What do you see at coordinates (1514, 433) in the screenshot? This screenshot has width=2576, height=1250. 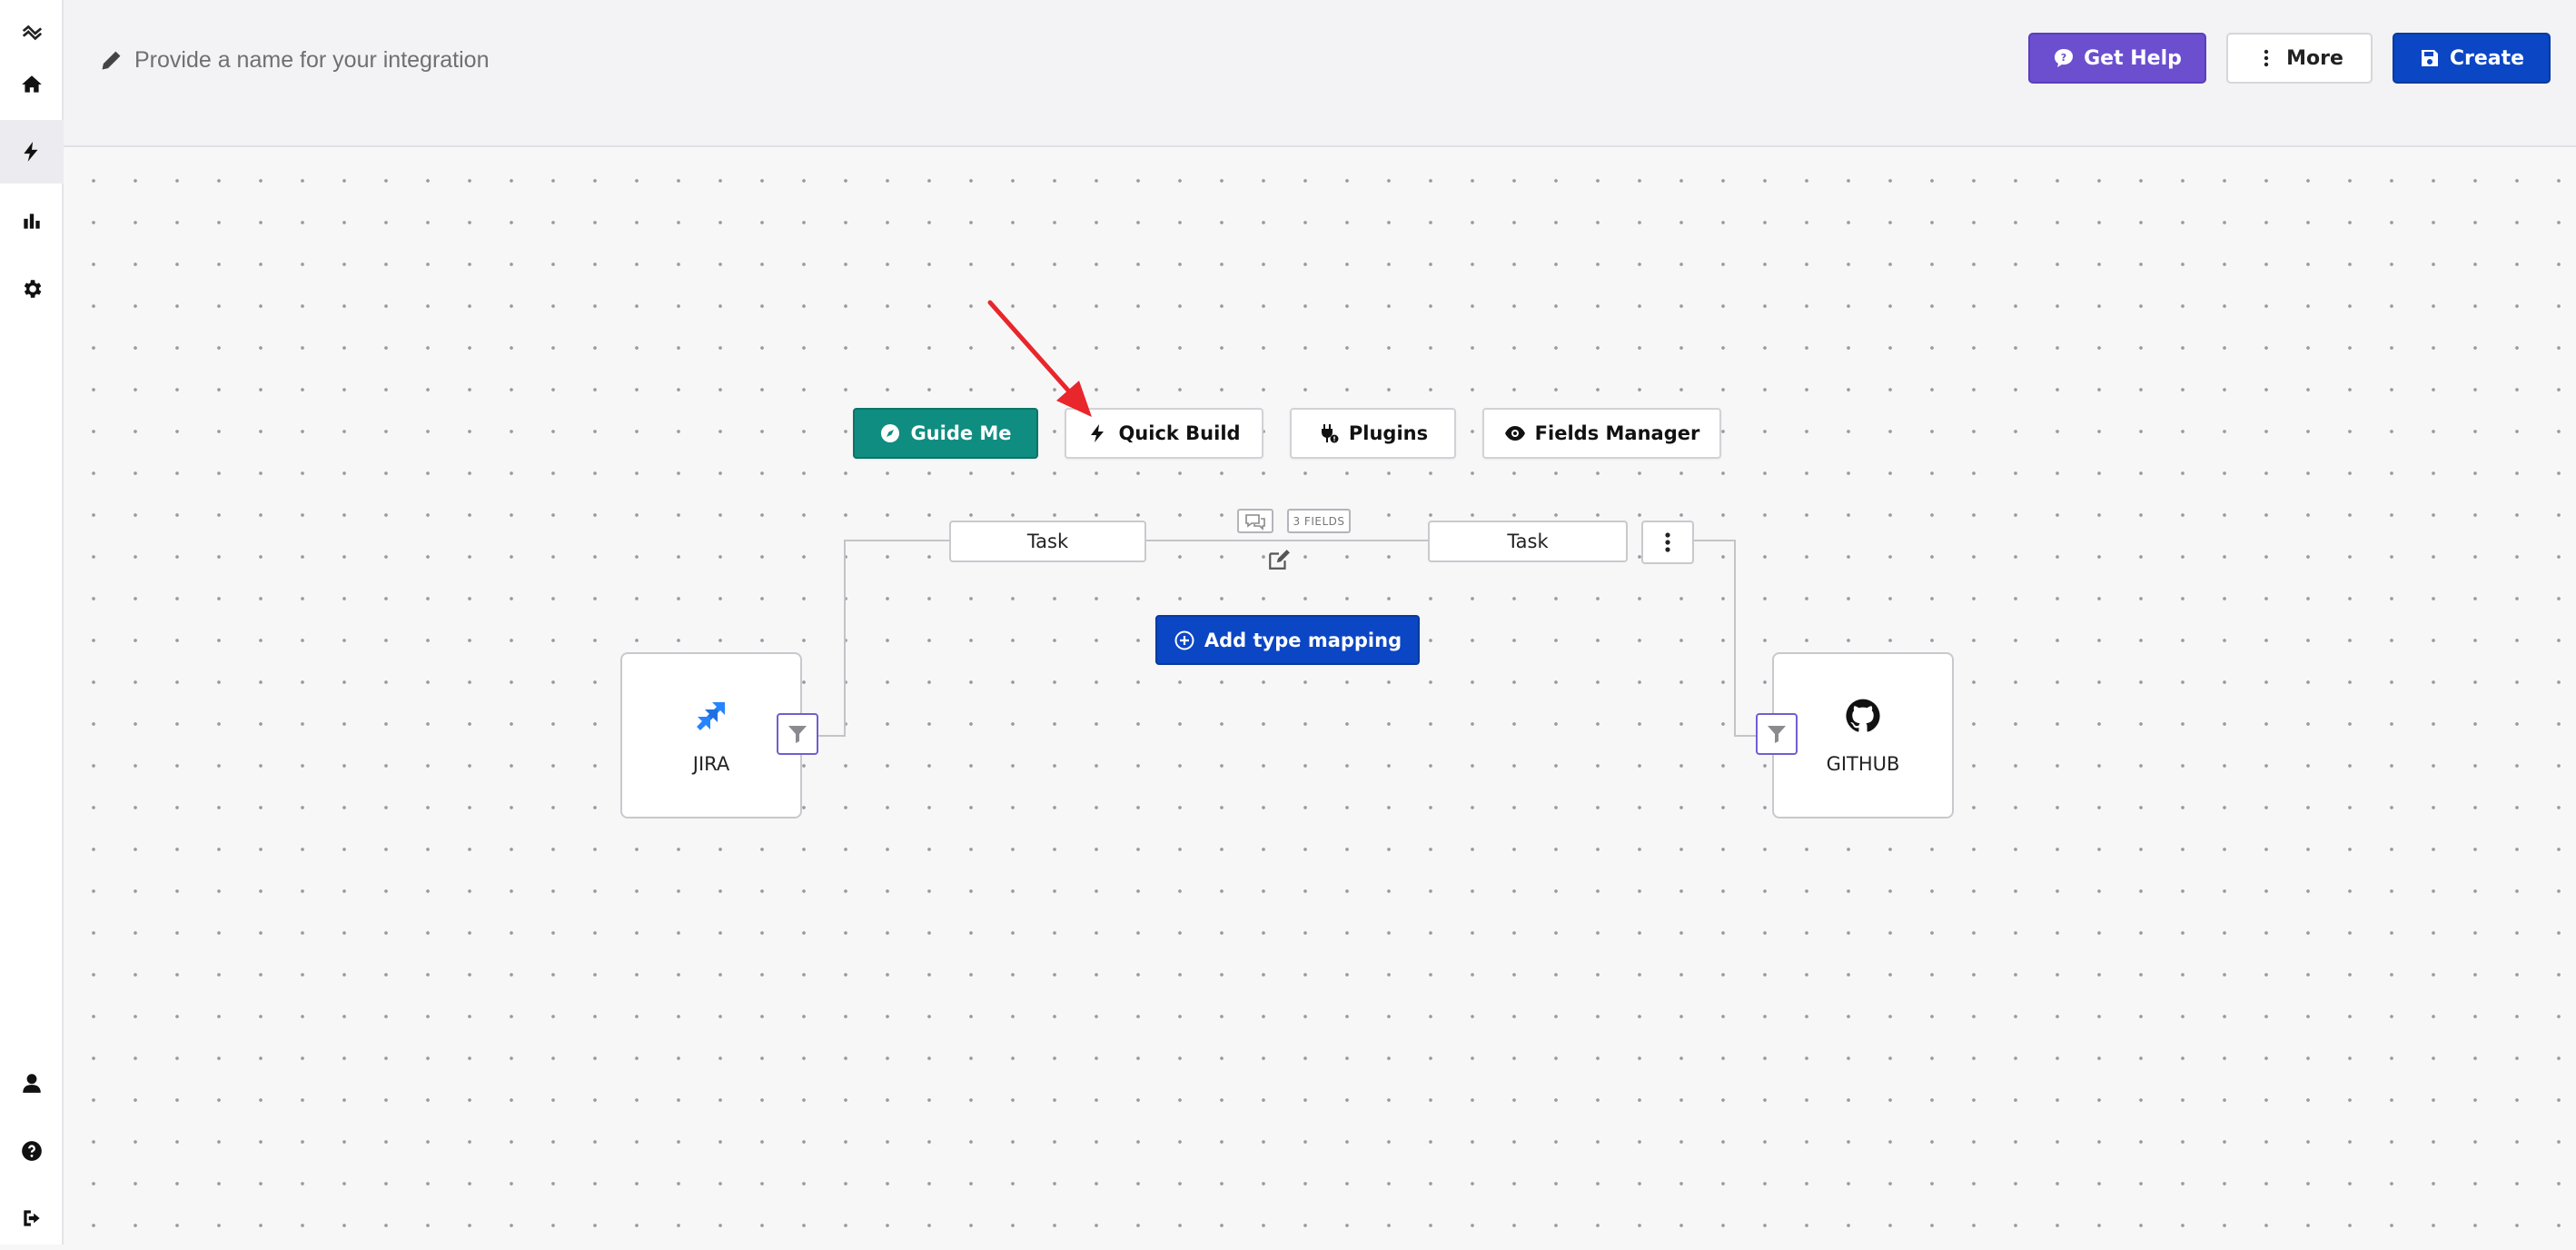 I see `eye-icon` at bounding box center [1514, 433].